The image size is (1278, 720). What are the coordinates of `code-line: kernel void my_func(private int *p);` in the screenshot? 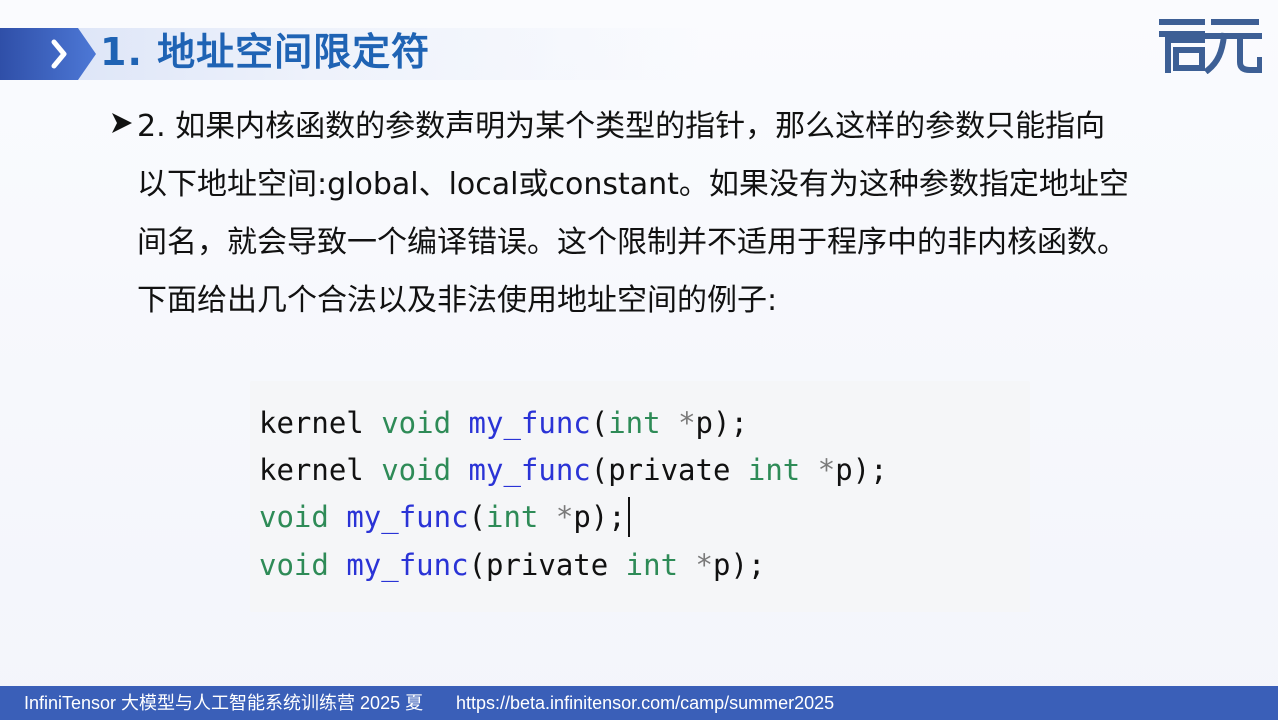 It's located at (573, 470).